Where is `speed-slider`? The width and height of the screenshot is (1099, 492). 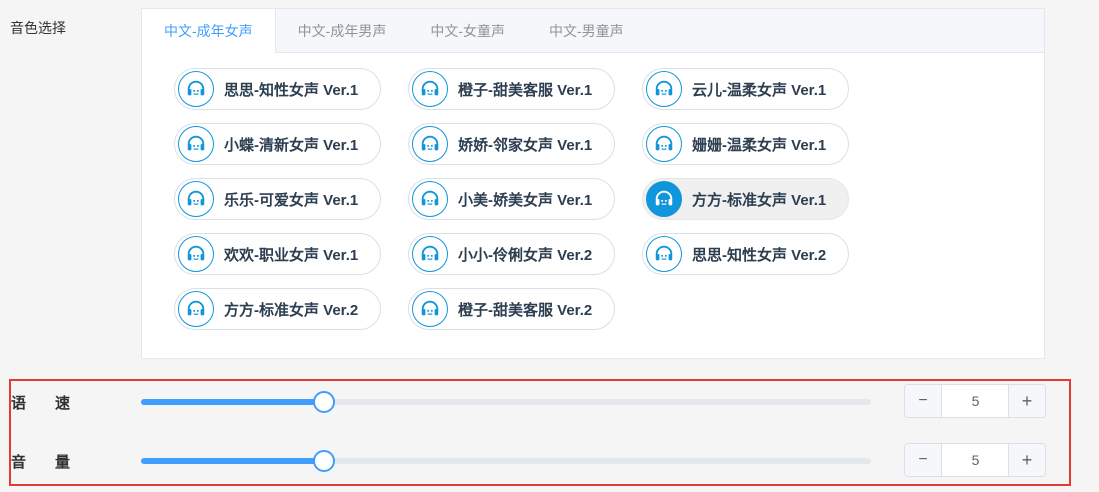 speed-slider is located at coordinates (506, 402).